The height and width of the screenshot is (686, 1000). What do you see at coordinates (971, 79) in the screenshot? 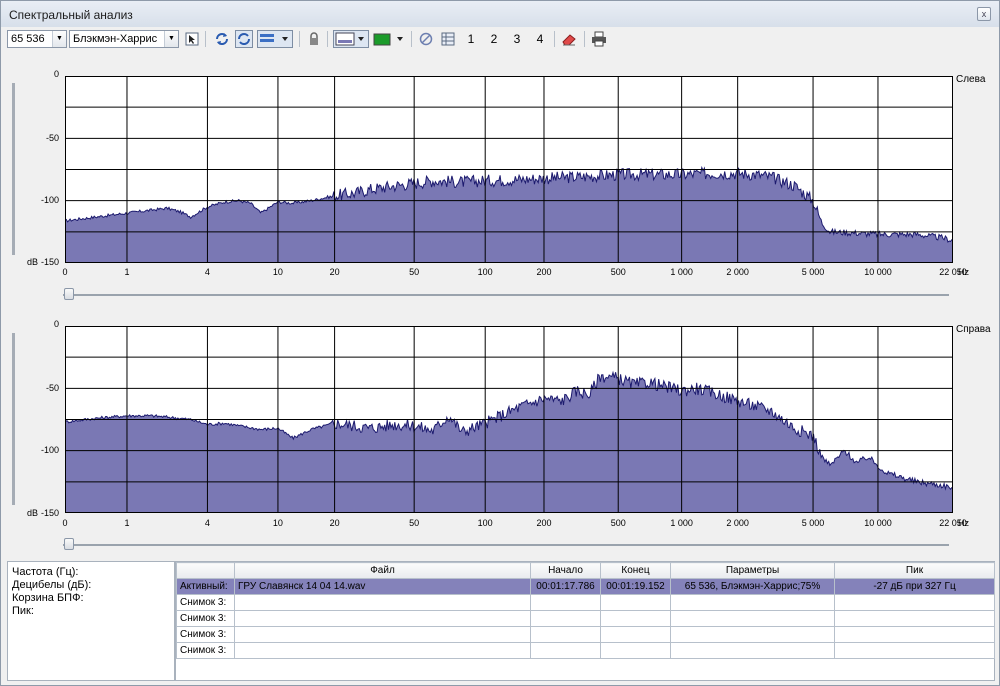
I see `channel-label-left: Слева` at bounding box center [971, 79].